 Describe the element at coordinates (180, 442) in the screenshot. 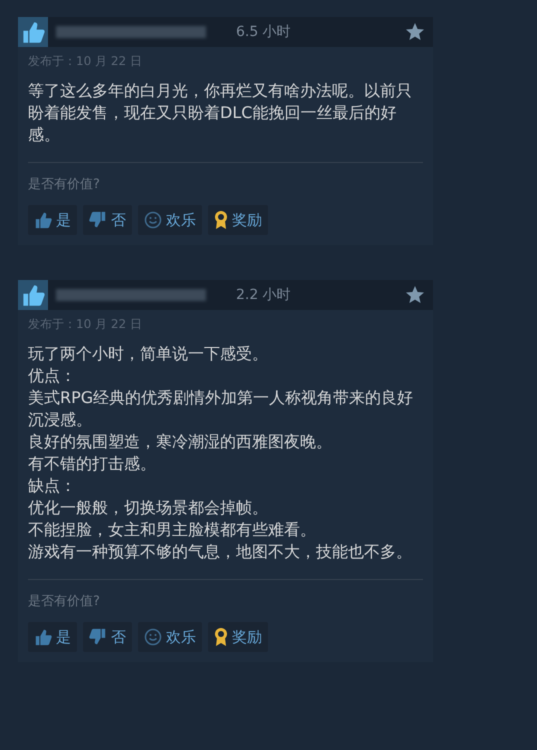

I see `review-text: 良好的氛围塑造，寒冷潮湿的西雅图夜晚。` at that location.